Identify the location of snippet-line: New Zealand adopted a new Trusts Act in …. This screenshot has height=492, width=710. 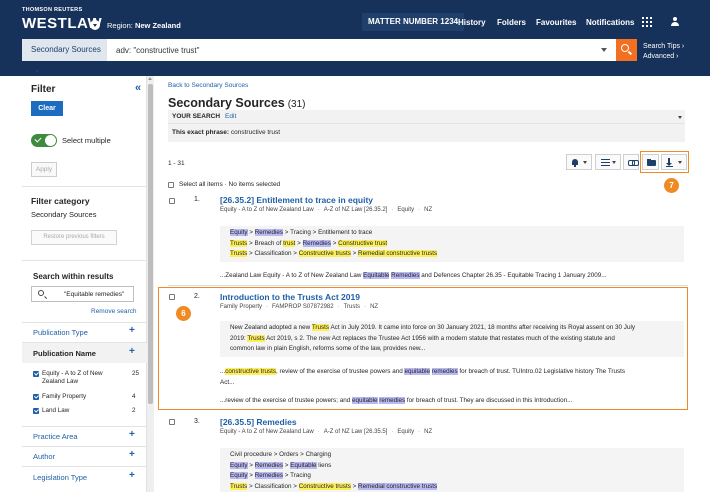
(432, 327).